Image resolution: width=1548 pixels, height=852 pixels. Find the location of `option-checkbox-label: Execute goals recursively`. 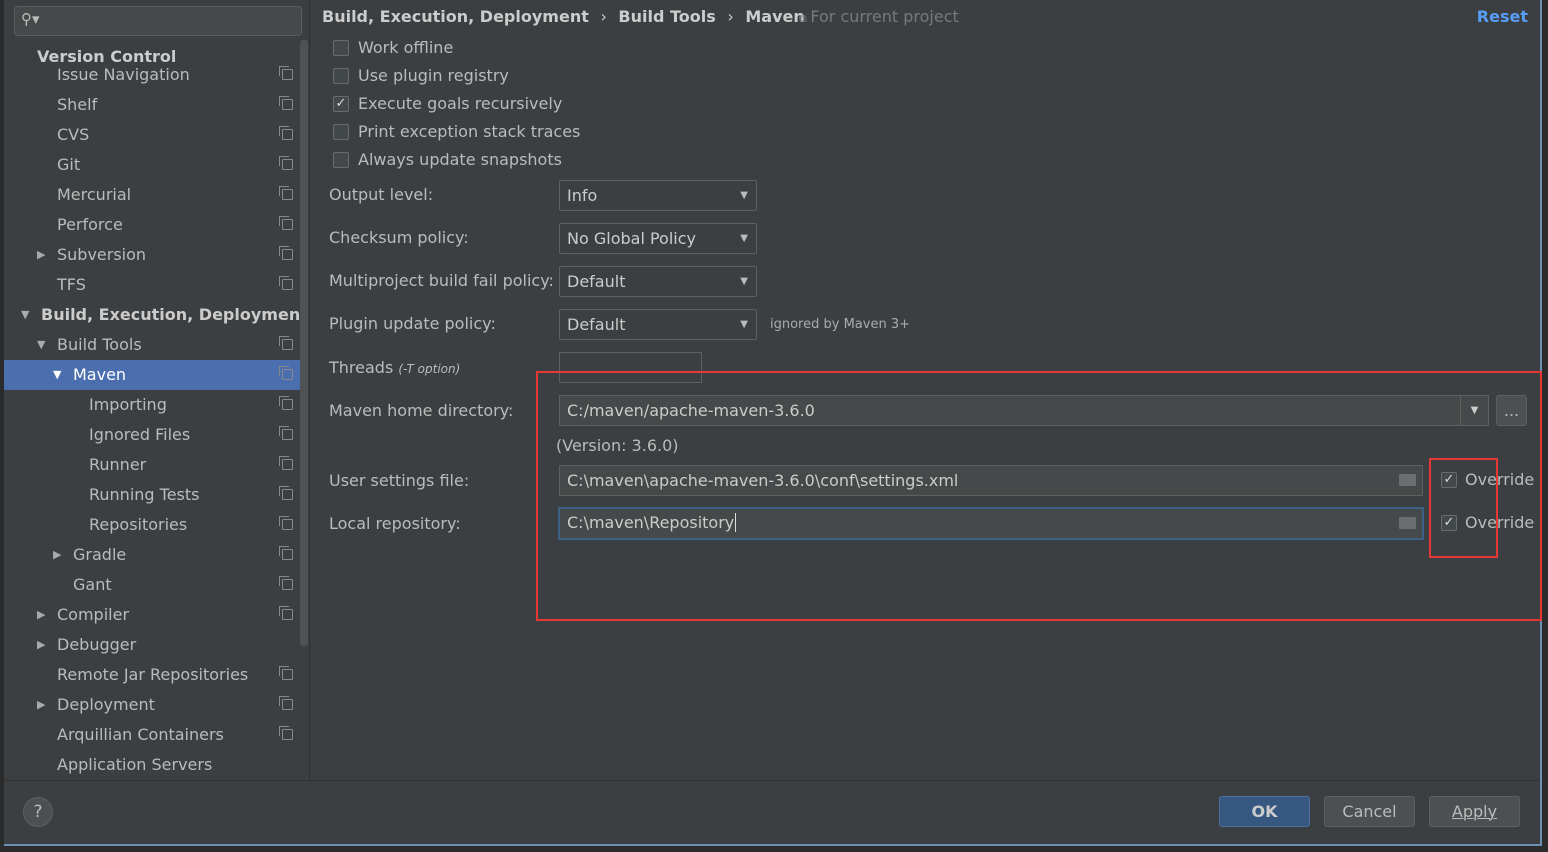

option-checkbox-label: Execute goals recursively is located at coordinates (460, 103).